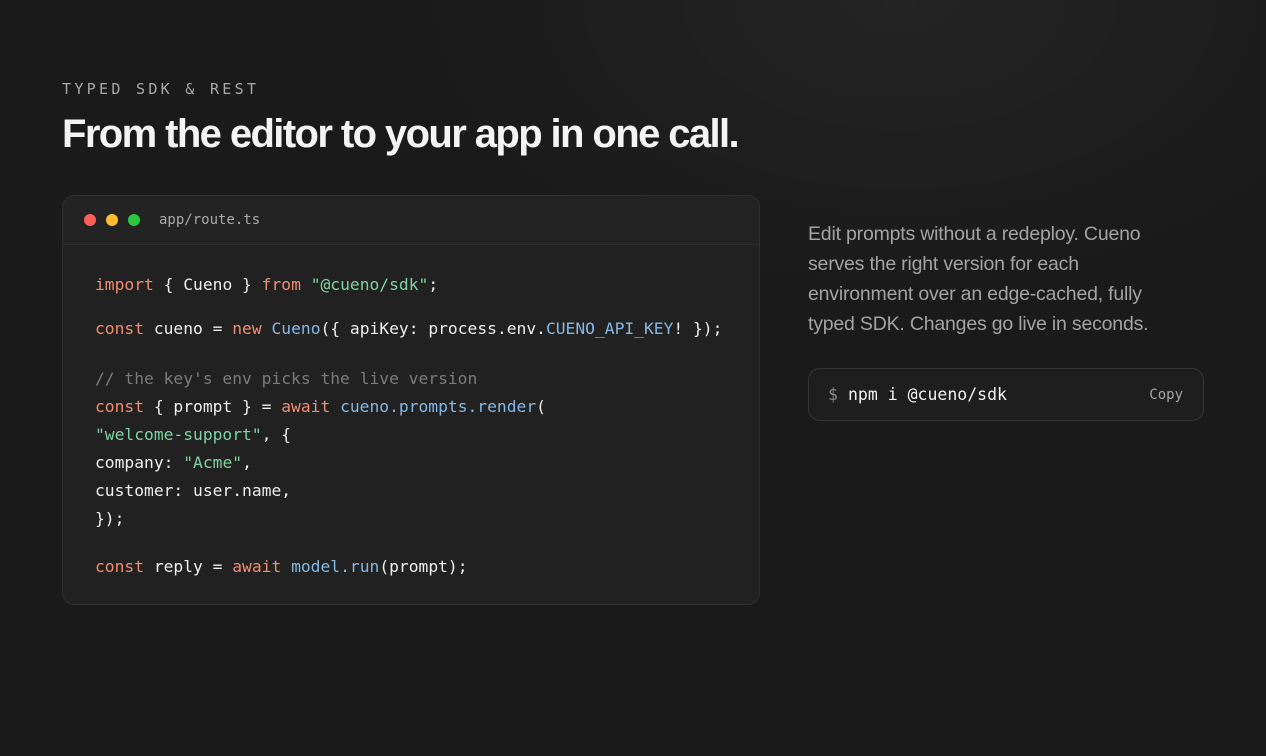 This screenshot has width=1266, height=756. What do you see at coordinates (247, 462) in the screenshot?
I see `code-token: ,` at bounding box center [247, 462].